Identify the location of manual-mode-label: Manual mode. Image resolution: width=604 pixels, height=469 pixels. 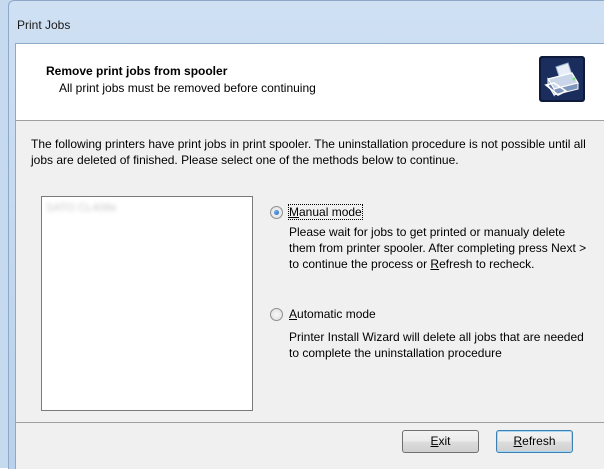
(325, 212).